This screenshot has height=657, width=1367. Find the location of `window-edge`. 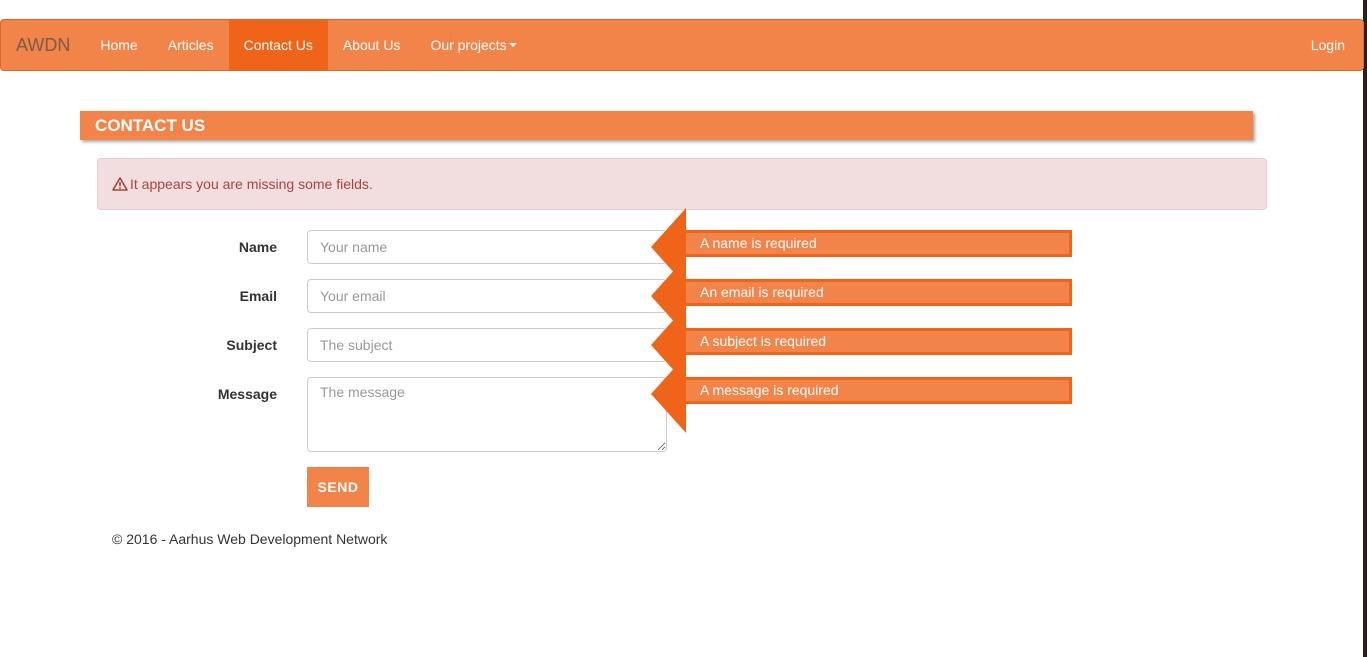

window-edge is located at coordinates (1365, 328).